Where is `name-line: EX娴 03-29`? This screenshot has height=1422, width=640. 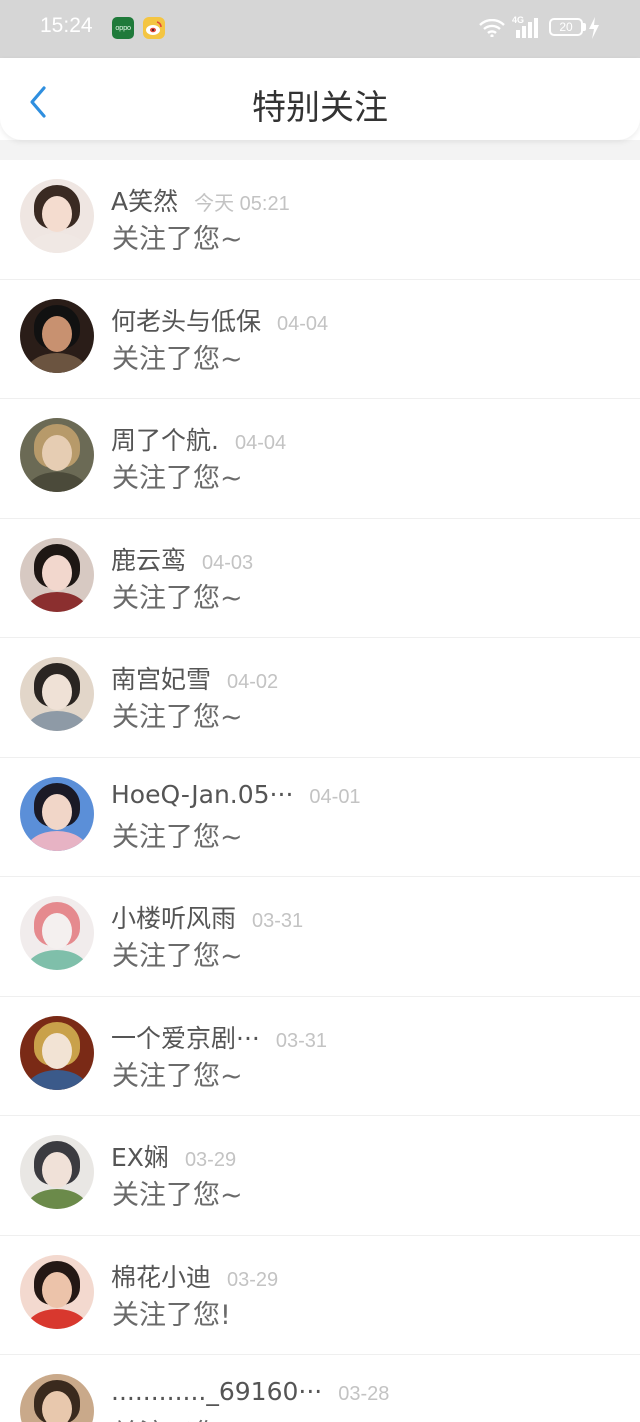 name-line: EX娴 03-29 is located at coordinates (173, 1156).